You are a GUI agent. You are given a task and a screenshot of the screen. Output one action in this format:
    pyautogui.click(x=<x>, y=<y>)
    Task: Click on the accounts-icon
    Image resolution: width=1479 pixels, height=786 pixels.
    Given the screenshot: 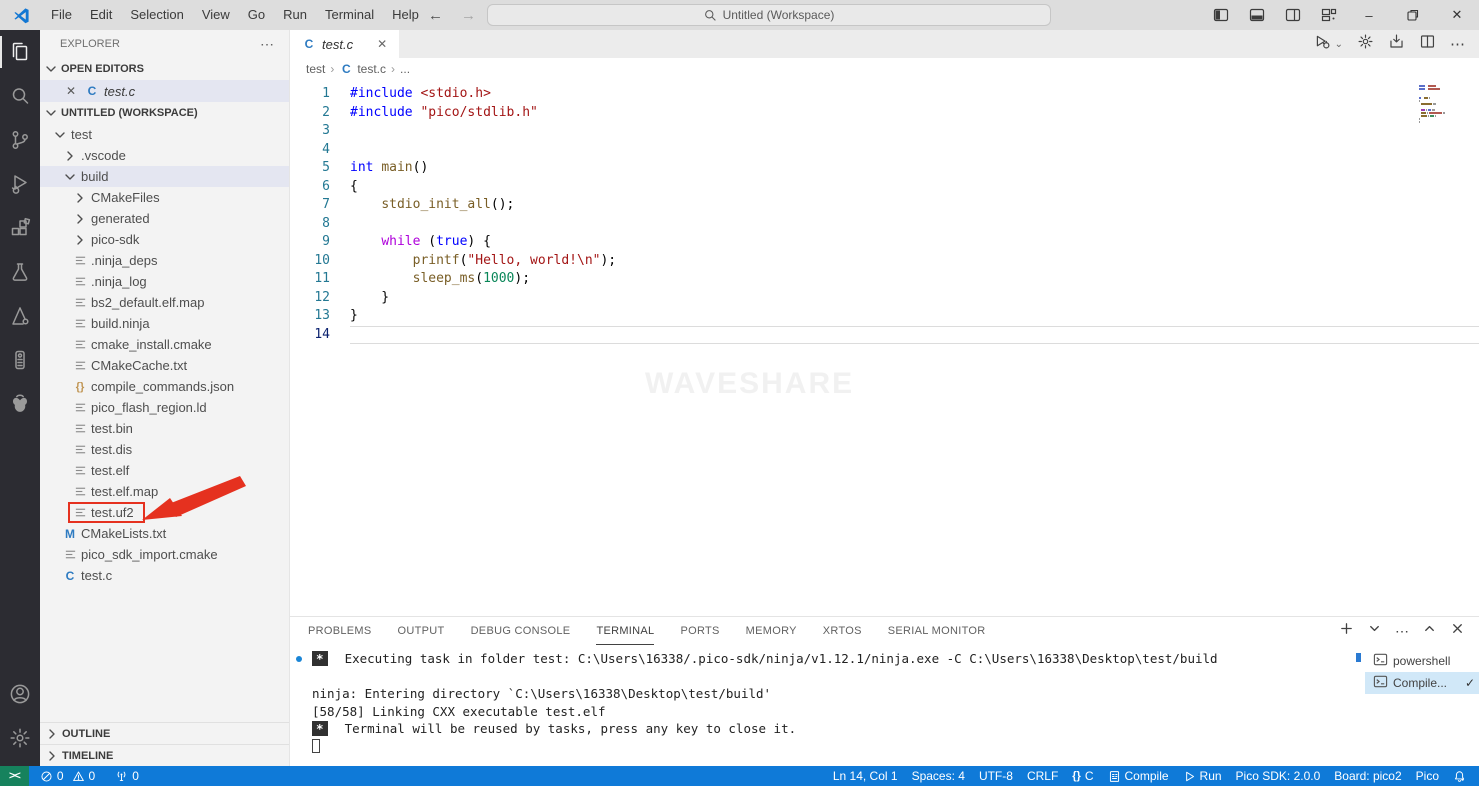 What is the action you would take?
    pyautogui.click(x=20, y=694)
    